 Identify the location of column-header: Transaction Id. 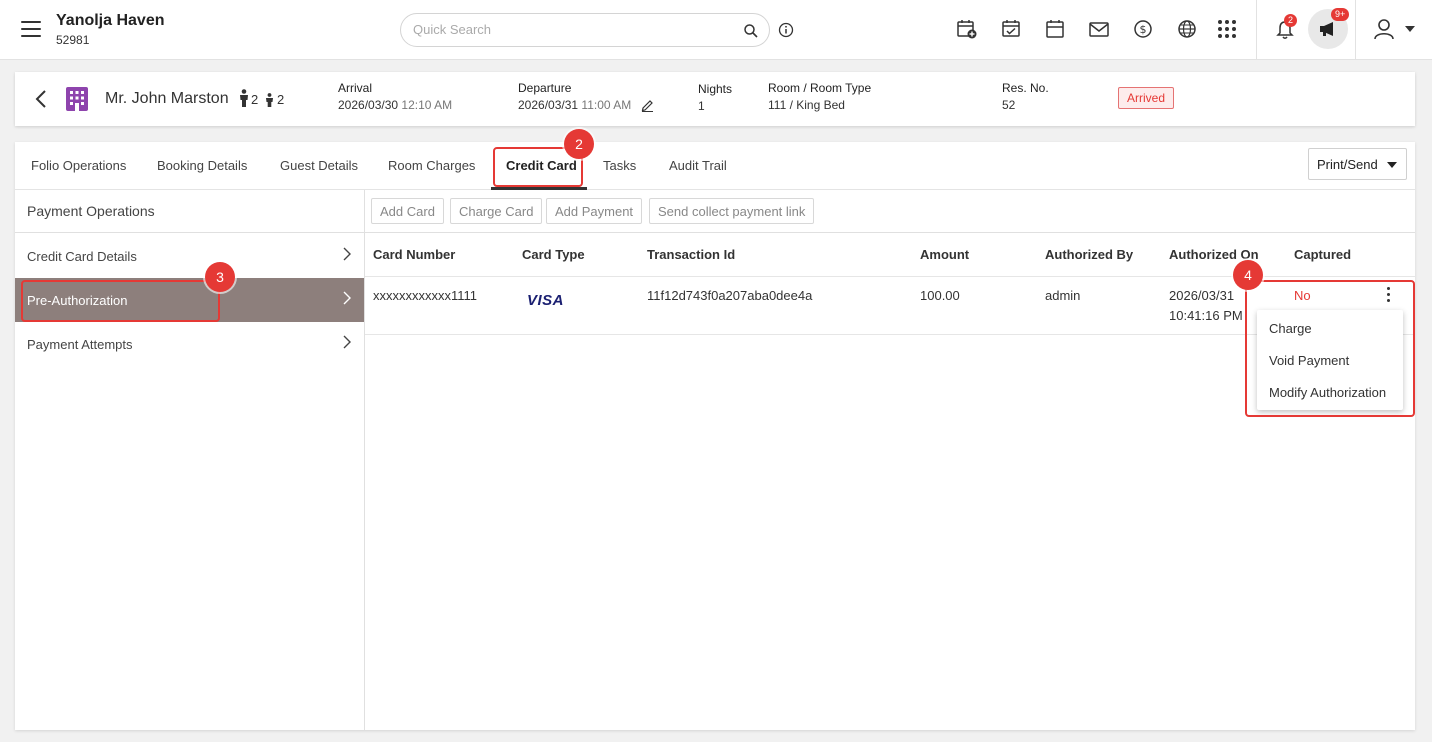
(691, 254).